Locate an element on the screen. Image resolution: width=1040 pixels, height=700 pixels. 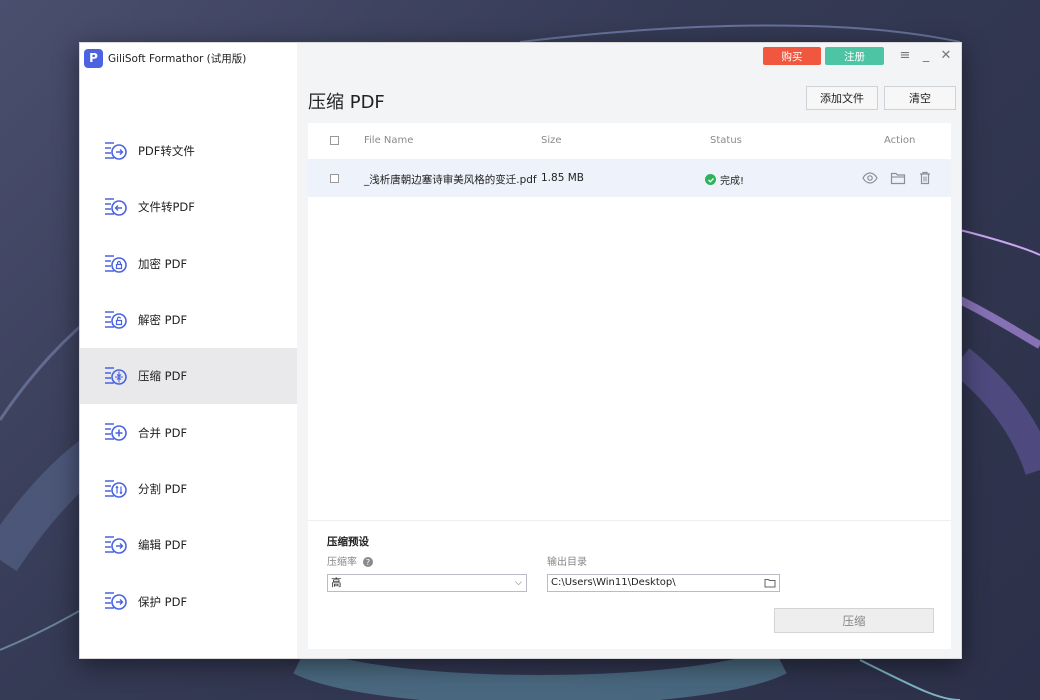
sidebar-item-encrypt-pdf: 加密 PDF is located at coordinates (188, 264).